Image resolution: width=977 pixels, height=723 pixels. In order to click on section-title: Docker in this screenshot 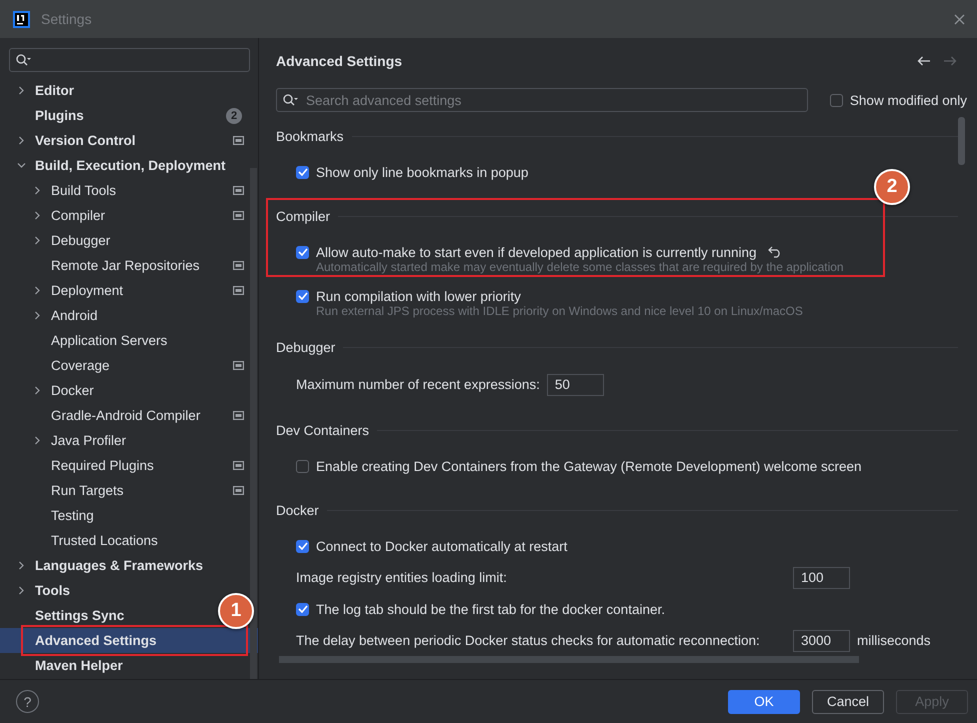, I will do `click(297, 510)`.